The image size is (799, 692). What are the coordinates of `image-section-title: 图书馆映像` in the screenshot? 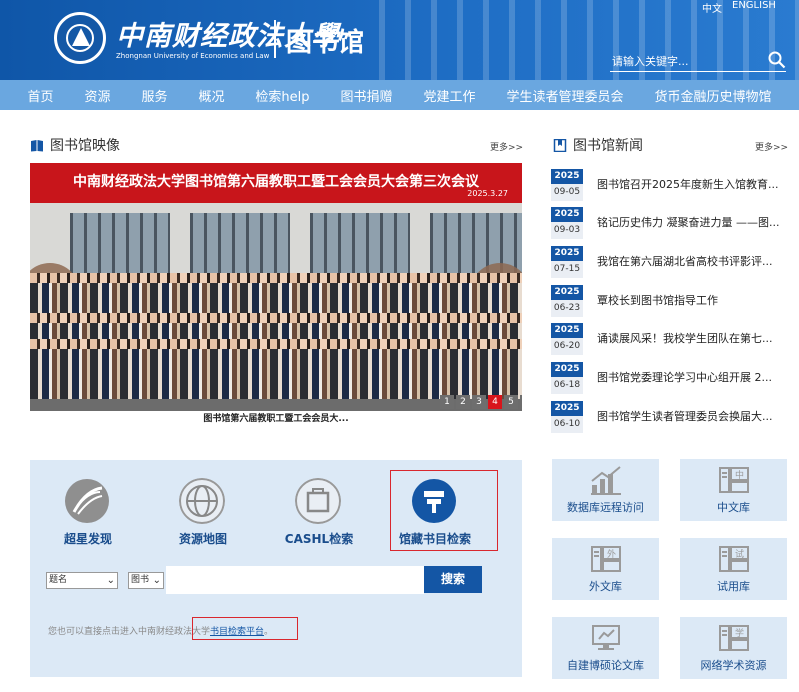 It's located at (85, 146).